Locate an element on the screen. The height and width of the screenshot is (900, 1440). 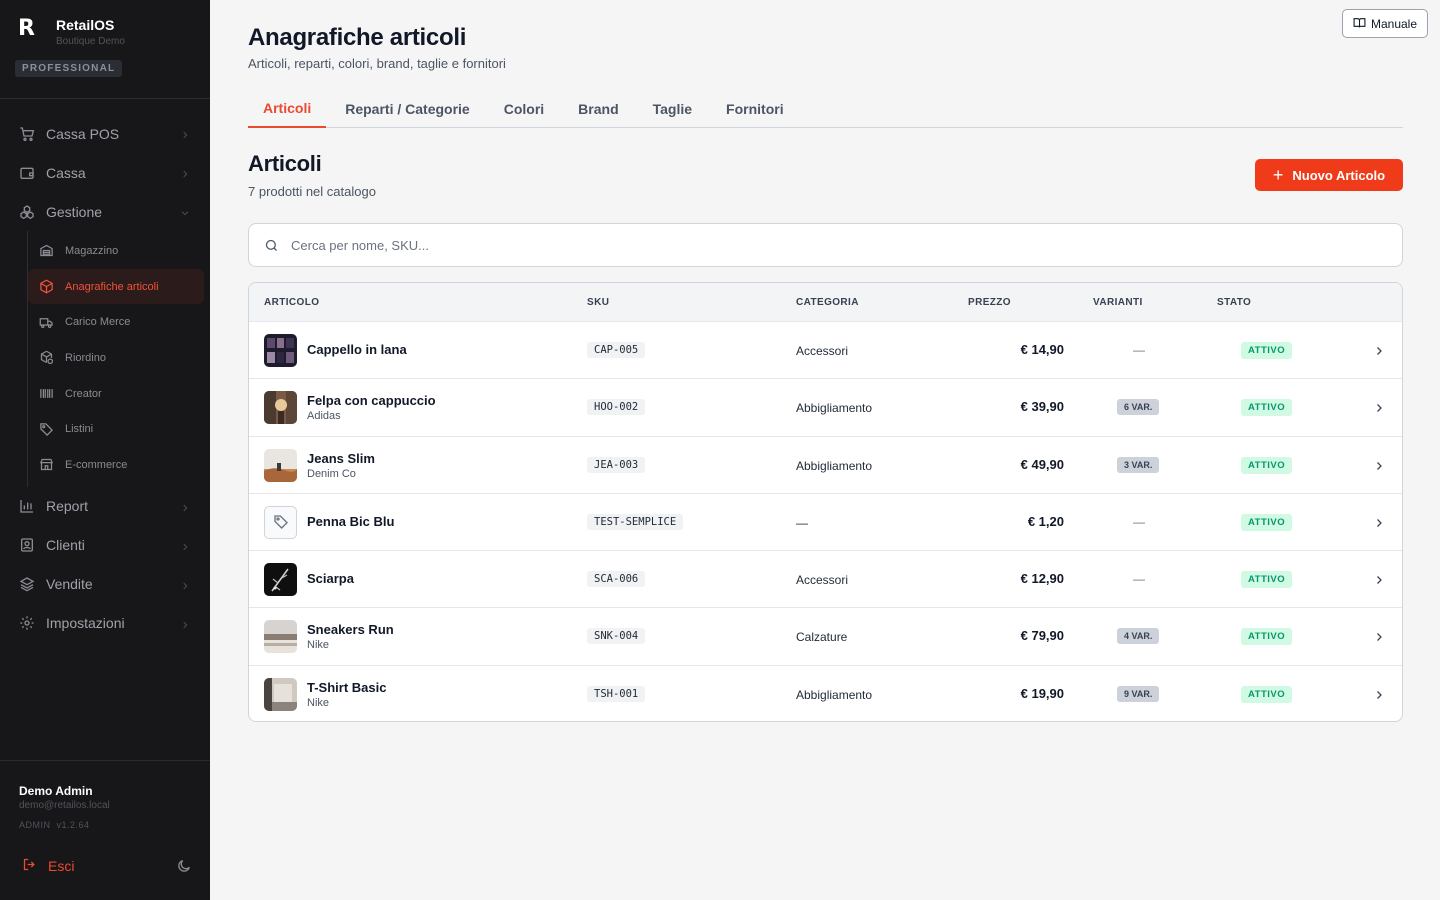
sidebar-item-label: Carico Merce is located at coordinates (98, 322).